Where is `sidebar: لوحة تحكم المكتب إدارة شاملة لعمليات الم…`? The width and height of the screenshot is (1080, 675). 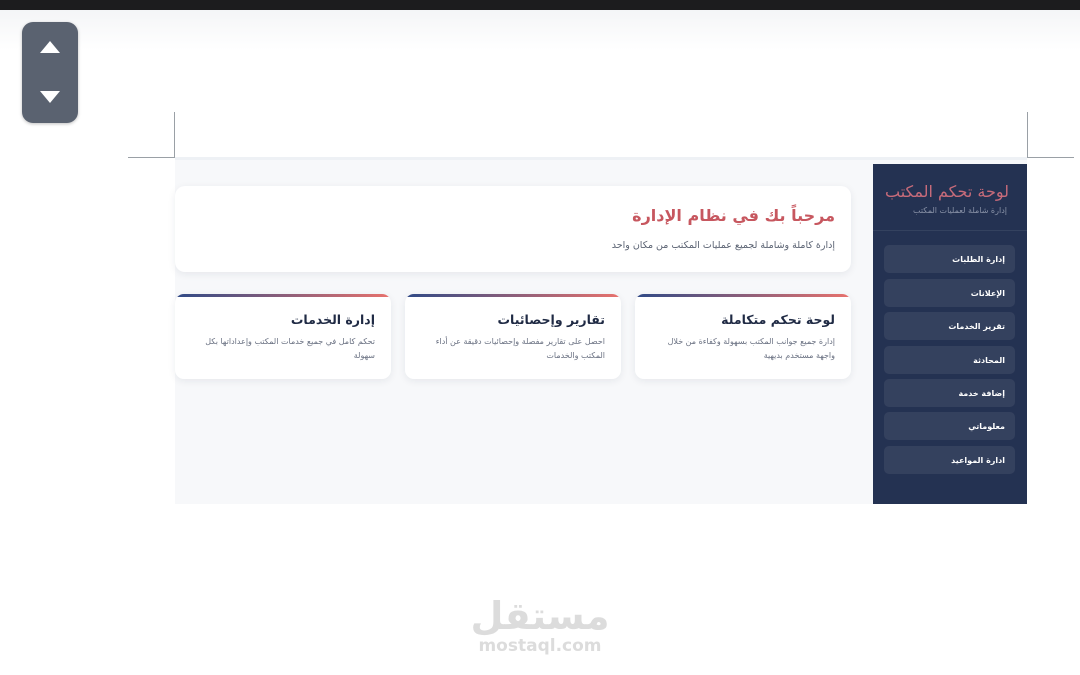 sidebar: لوحة تحكم المكتب إدارة شاملة لعمليات الم… is located at coordinates (950, 334).